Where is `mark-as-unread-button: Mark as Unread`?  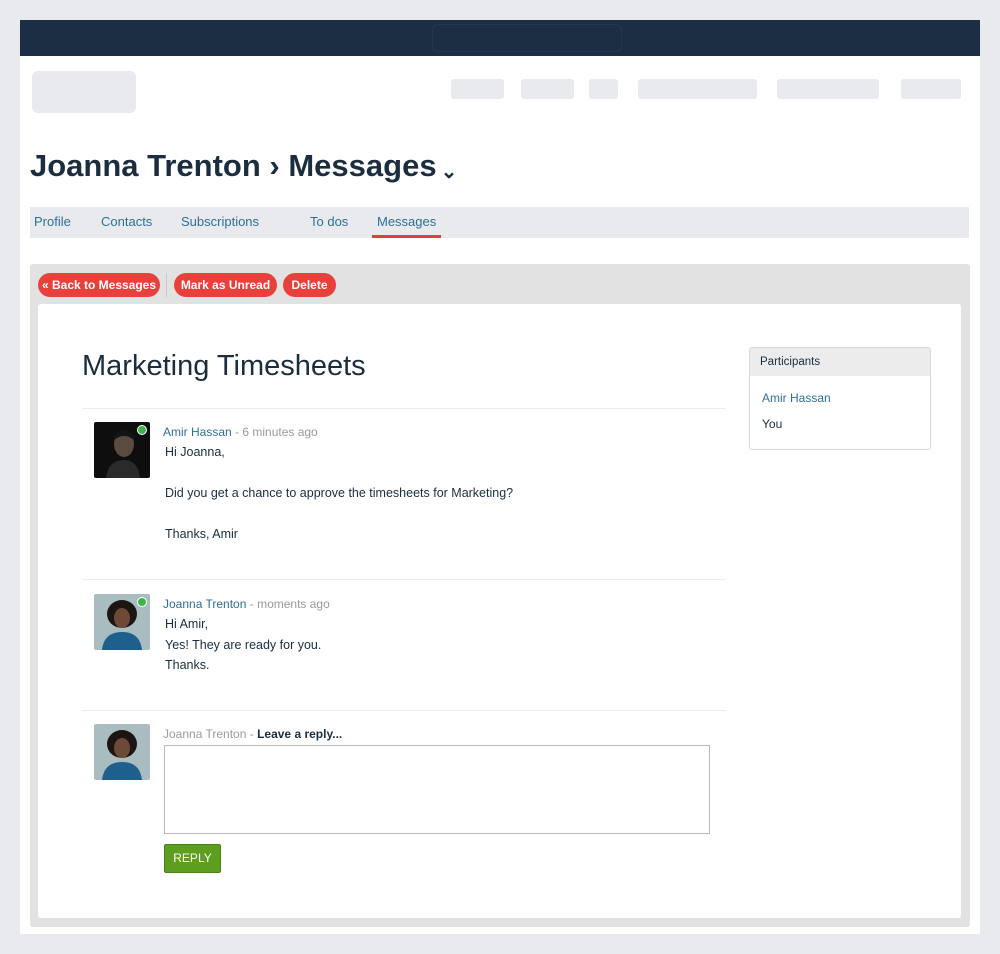
mark-as-unread-button: Mark as Unread is located at coordinates (225, 285).